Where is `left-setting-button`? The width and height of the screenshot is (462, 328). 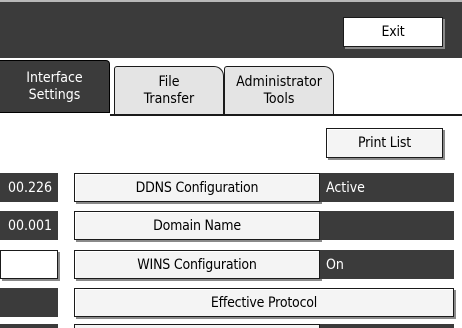 left-setting-button is located at coordinates (29, 264).